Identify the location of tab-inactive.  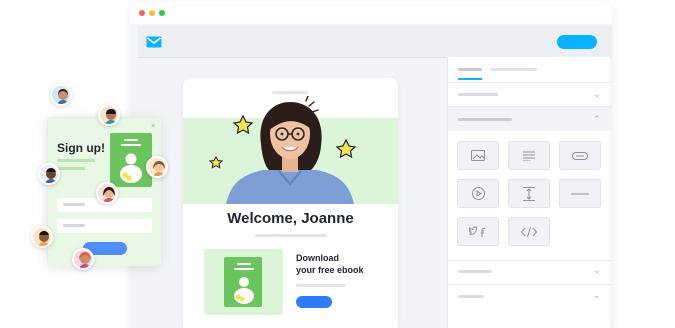
(514, 69).